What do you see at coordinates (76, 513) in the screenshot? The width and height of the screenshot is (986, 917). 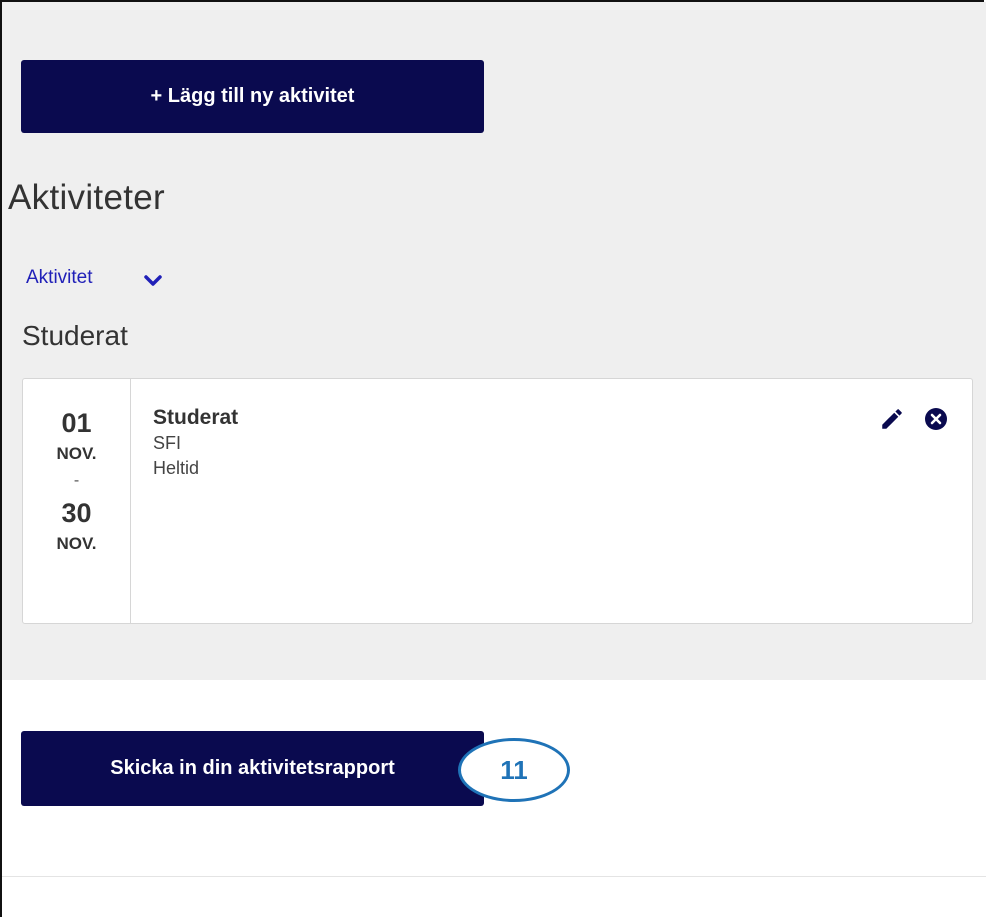 I see `end-day: 30` at bounding box center [76, 513].